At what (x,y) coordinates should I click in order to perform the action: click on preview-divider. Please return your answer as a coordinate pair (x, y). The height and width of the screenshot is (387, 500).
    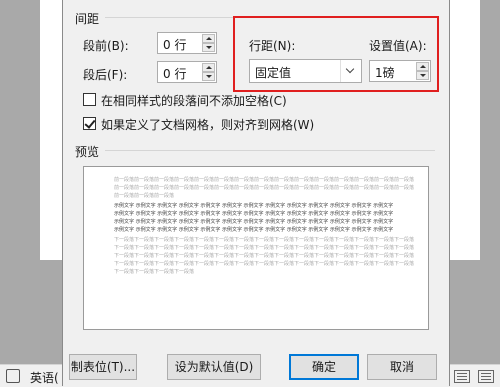
    Looking at the image, I should click on (270, 150).